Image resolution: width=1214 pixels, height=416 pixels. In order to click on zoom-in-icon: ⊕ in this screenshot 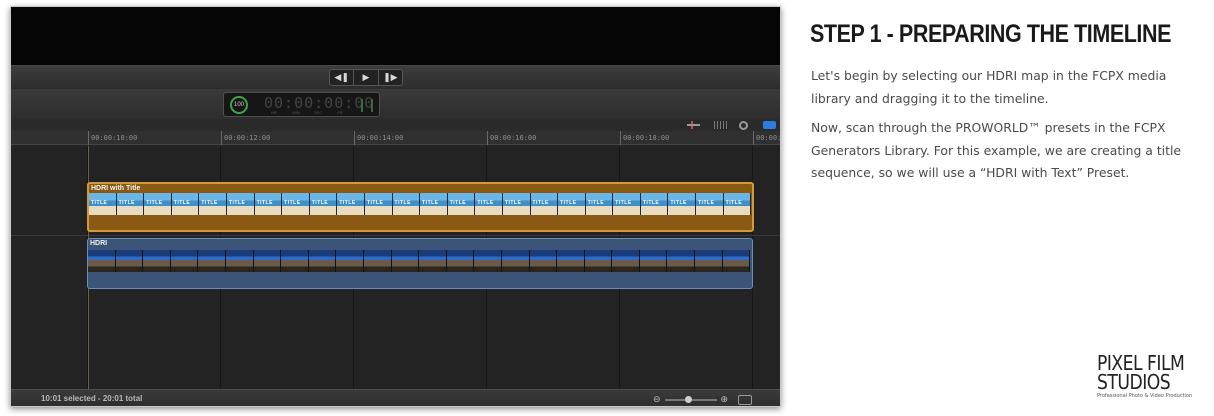, I will do `click(725, 400)`.